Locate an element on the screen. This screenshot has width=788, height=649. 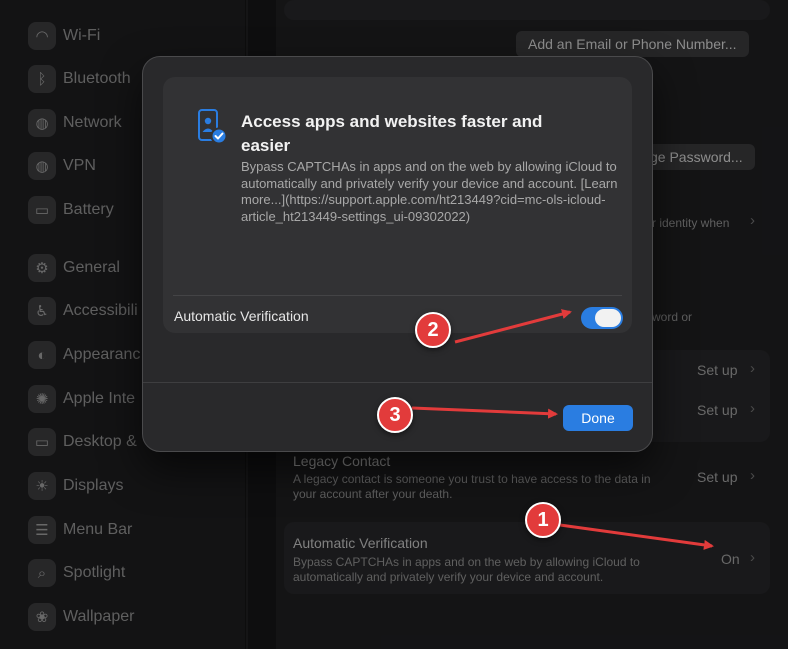
annotation-badge-2: 2 is located at coordinates (433, 330).